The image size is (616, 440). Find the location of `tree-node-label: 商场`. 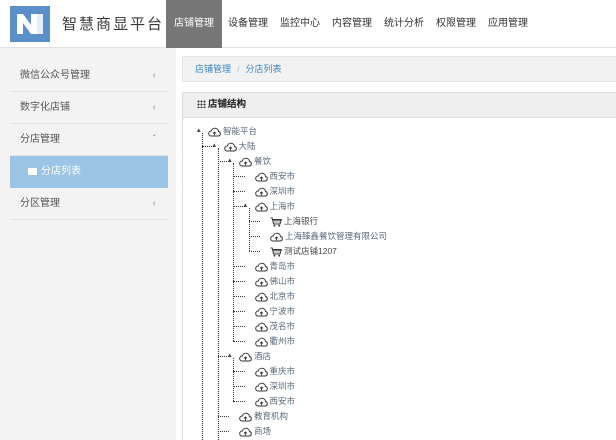

tree-node-label: 商场 is located at coordinates (263, 431).